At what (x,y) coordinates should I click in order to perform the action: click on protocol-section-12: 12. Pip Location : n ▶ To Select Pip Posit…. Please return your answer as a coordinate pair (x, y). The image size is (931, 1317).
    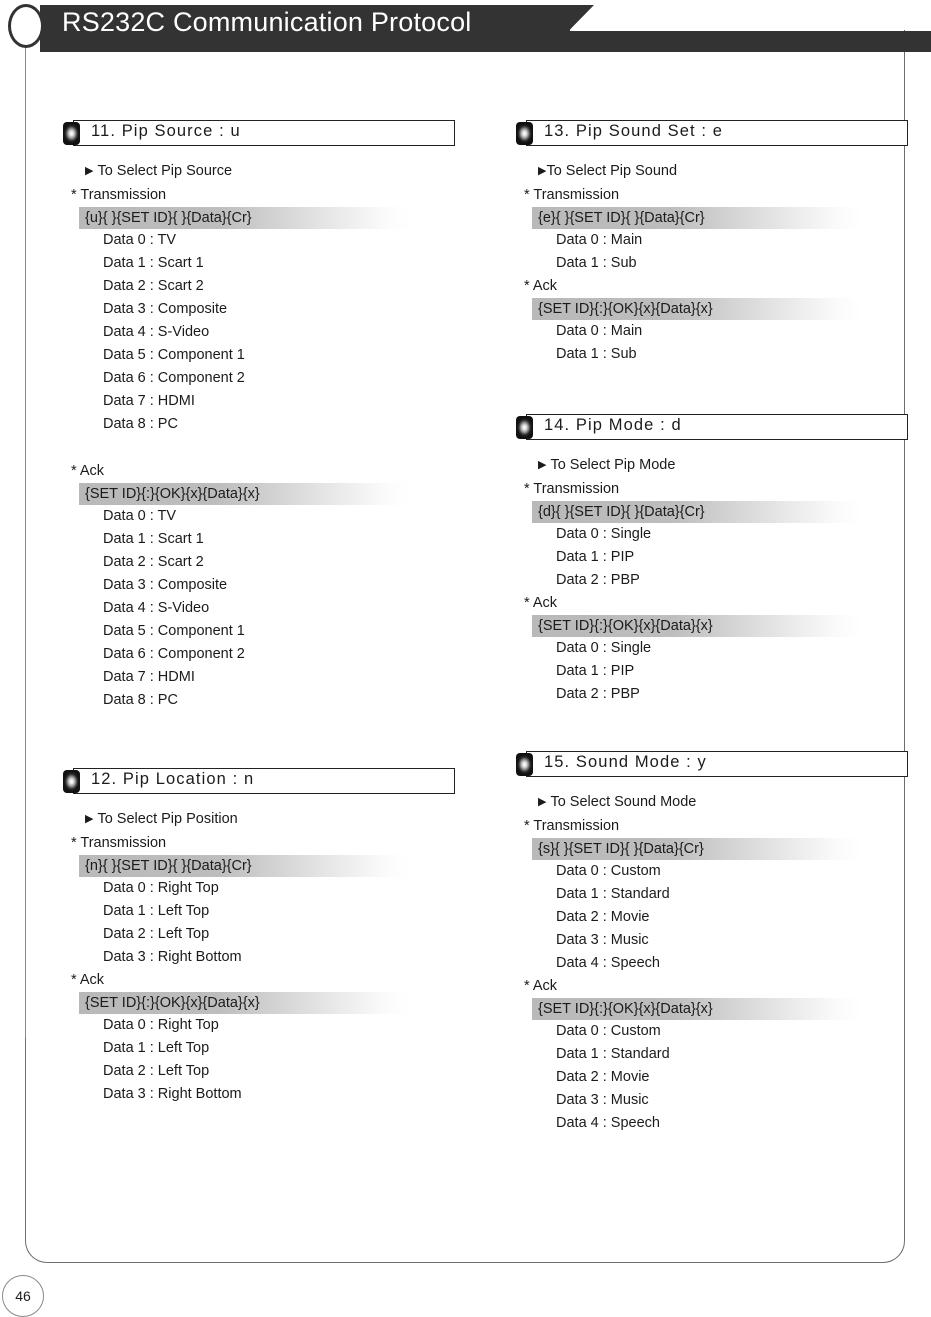
    Looking at the image, I should click on (255, 937).